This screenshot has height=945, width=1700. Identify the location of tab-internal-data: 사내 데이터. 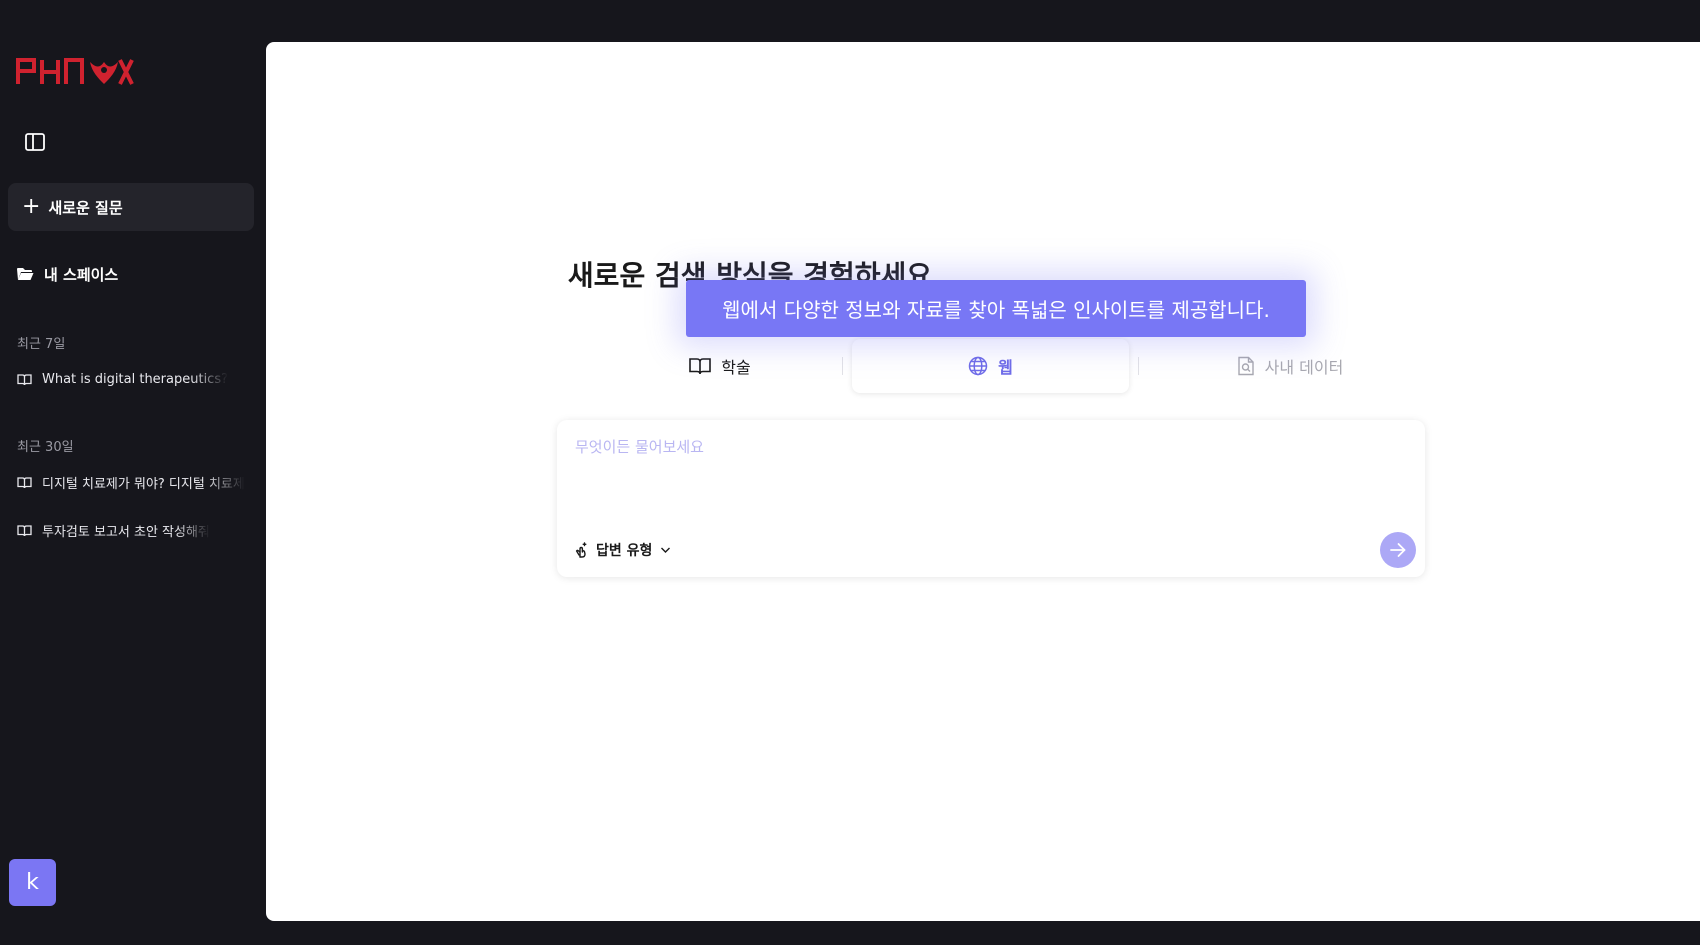
(1290, 366).